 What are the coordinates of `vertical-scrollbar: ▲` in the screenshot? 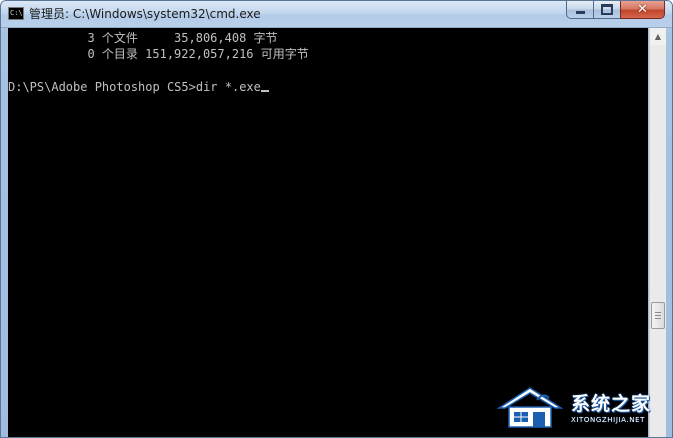 It's located at (657, 232).